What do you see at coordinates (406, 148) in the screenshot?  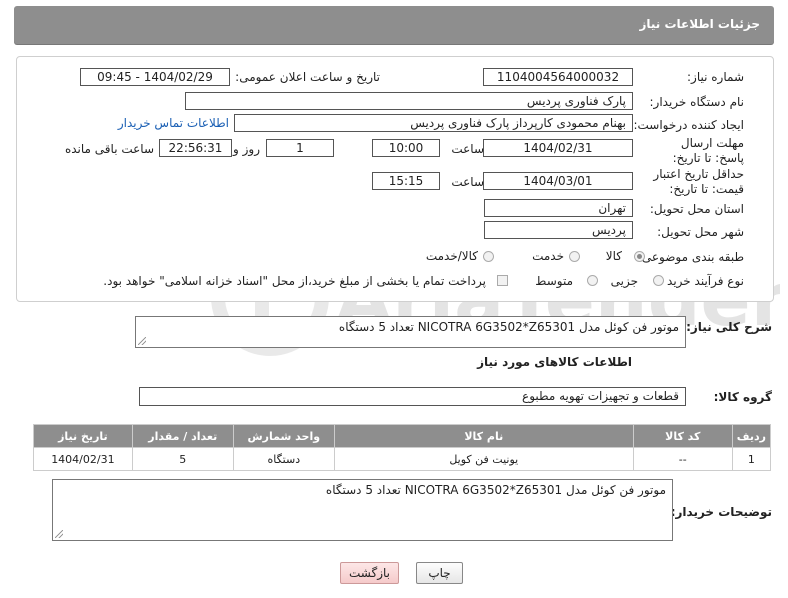 I see `deadline-time-field: 10:00` at bounding box center [406, 148].